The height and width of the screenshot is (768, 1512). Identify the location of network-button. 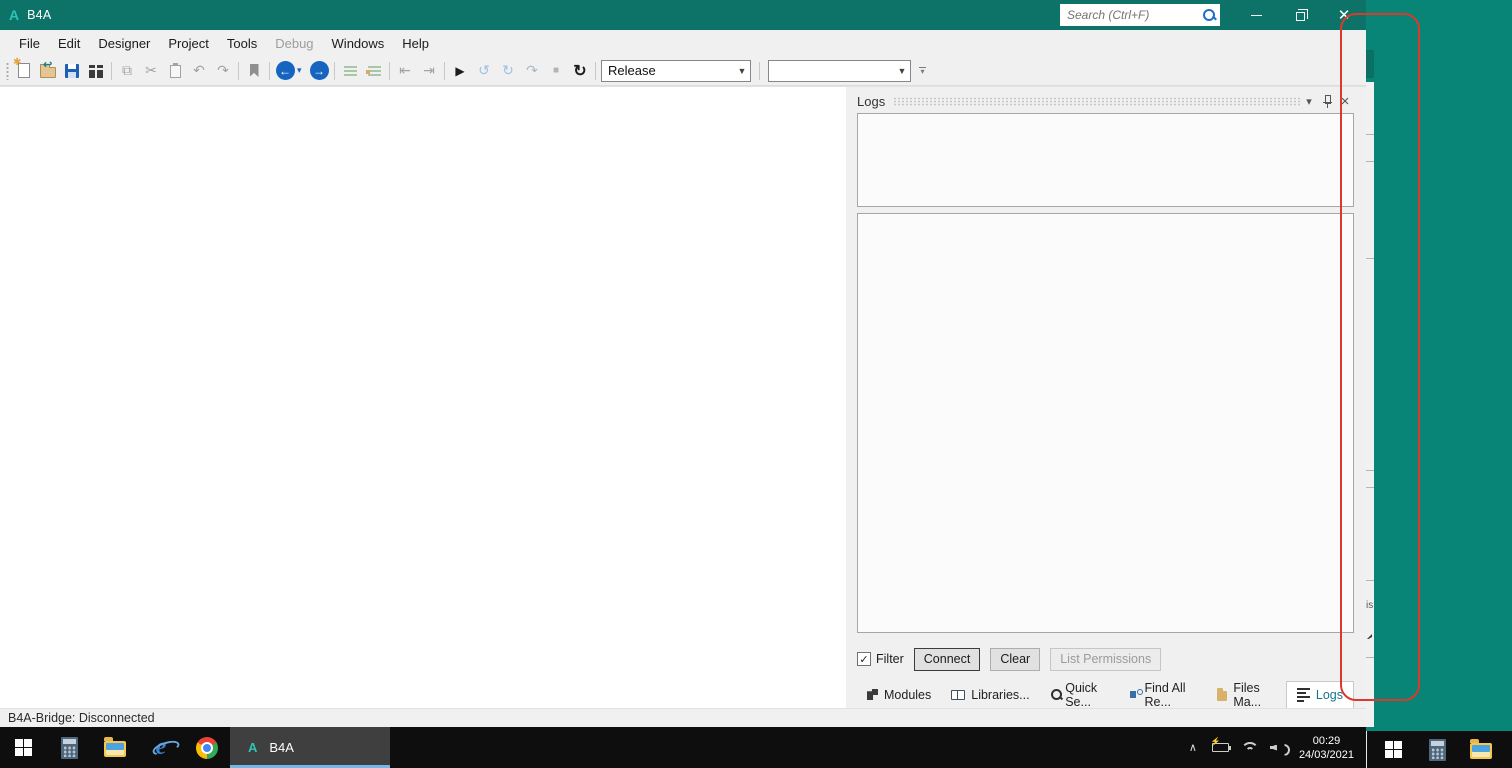
(1249, 748).